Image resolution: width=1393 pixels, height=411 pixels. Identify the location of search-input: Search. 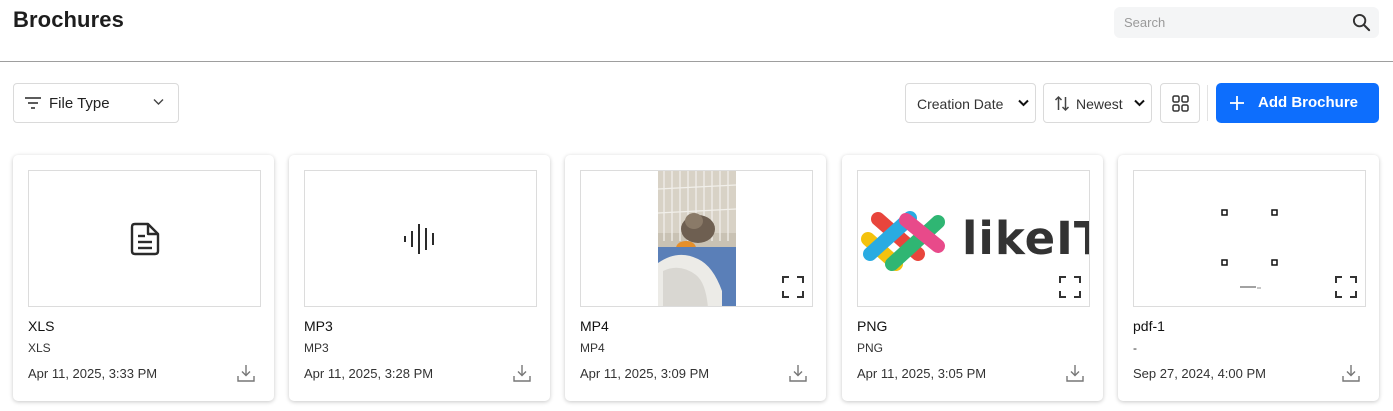
(1246, 22).